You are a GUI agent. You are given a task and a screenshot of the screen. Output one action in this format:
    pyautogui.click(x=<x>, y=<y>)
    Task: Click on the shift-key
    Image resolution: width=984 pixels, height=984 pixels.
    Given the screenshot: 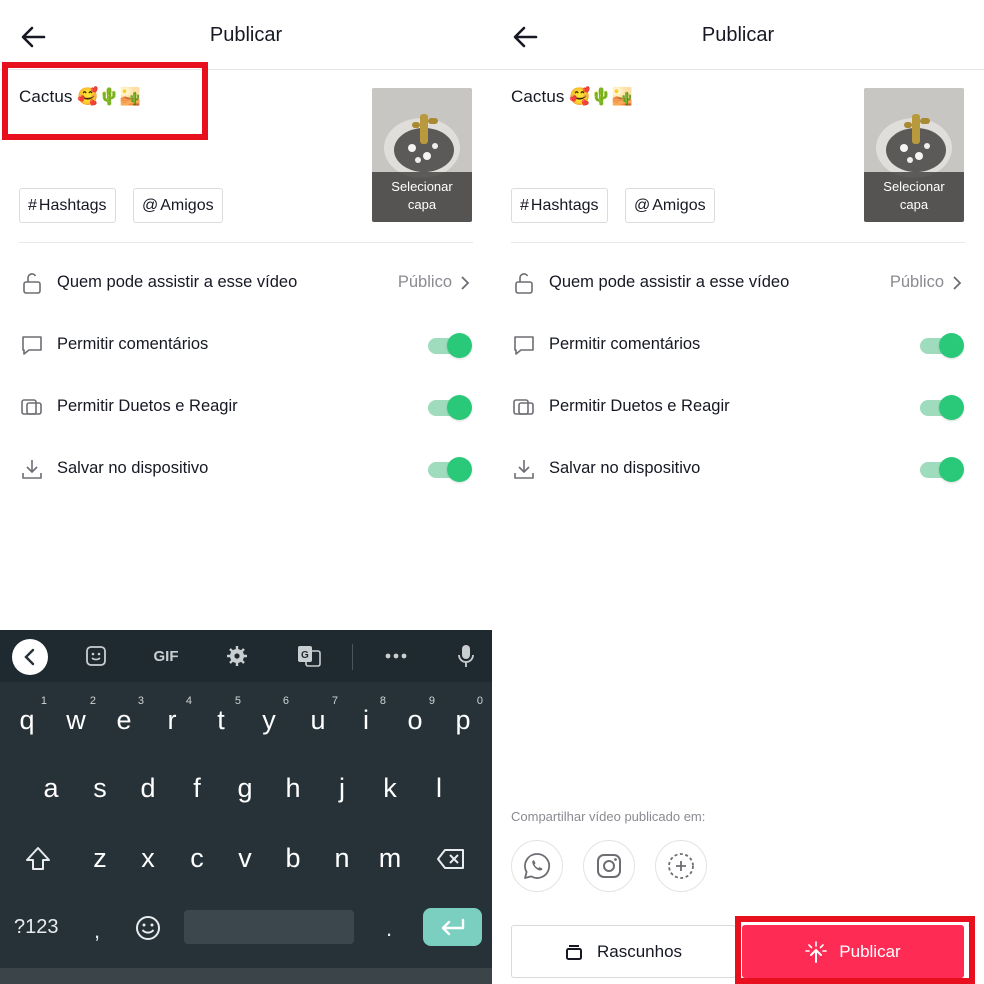 What is the action you would take?
    pyautogui.click(x=38, y=859)
    